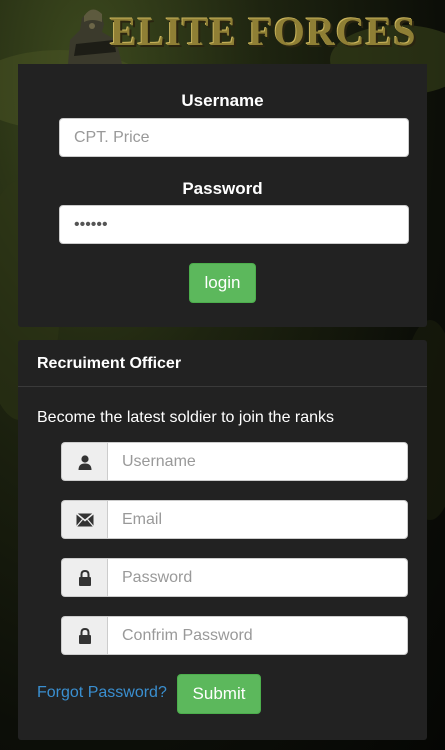  Describe the element at coordinates (234, 224) in the screenshot. I see `password-input` at that location.